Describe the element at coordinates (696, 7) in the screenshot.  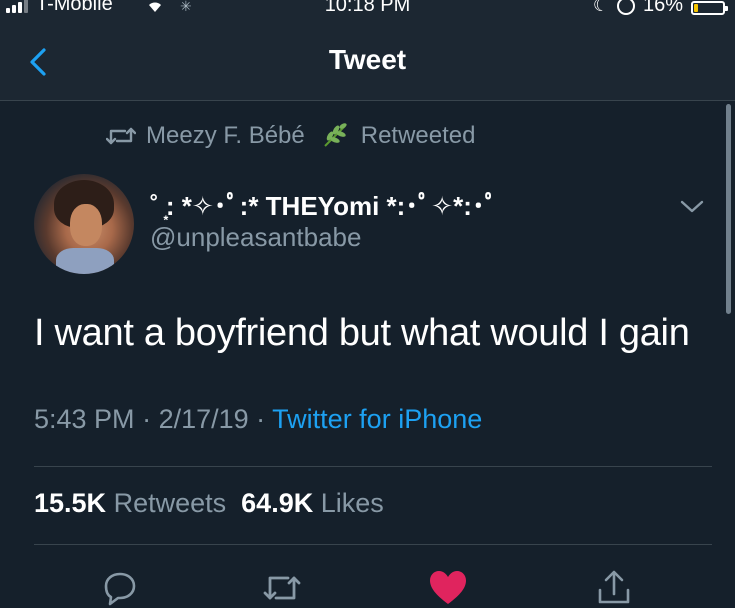
I see `battery-level` at that location.